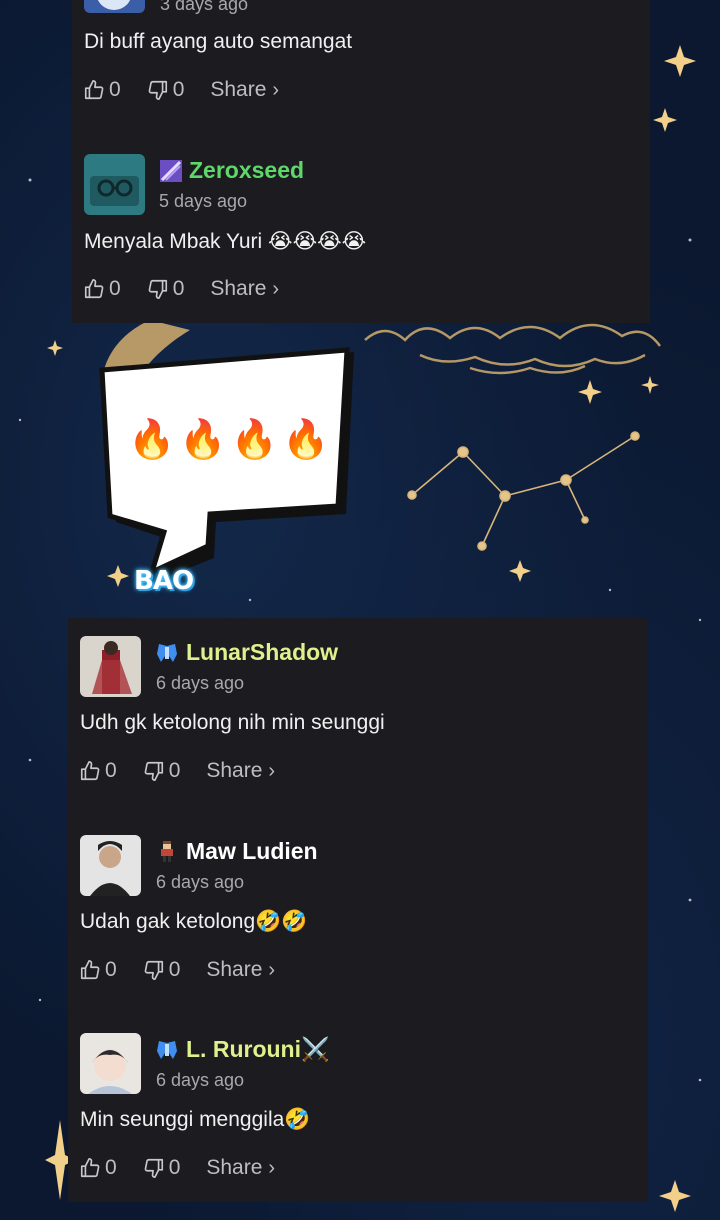 The width and height of the screenshot is (720, 1220). I want to click on comment-text: Di buff ayang auto semangat, so click(218, 41).